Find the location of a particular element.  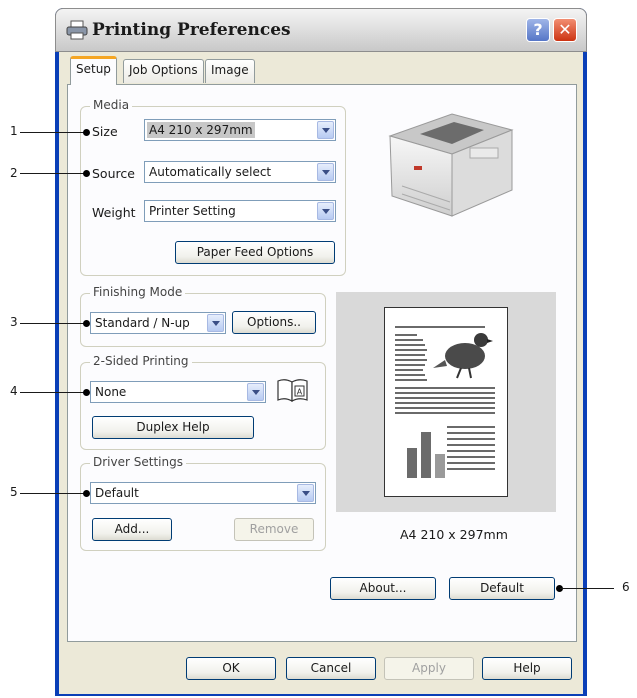

source-select: Automatically select is located at coordinates (240, 172).